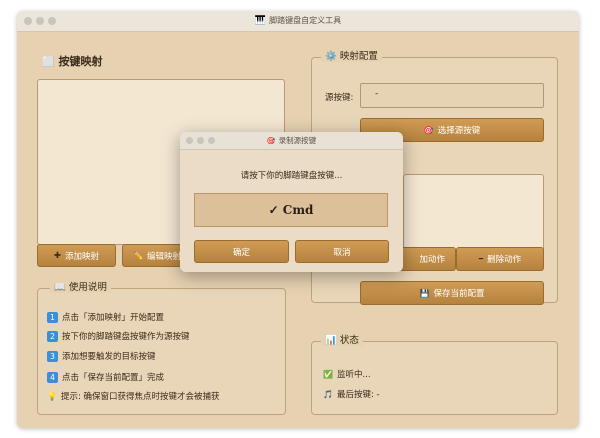 Image resolution: width=600 pixels, height=438 pixels. What do you see at coordinates (339, 98) in the screenshot?
I see `source-key-label: 源按键:` at bounding box center [339, 98].